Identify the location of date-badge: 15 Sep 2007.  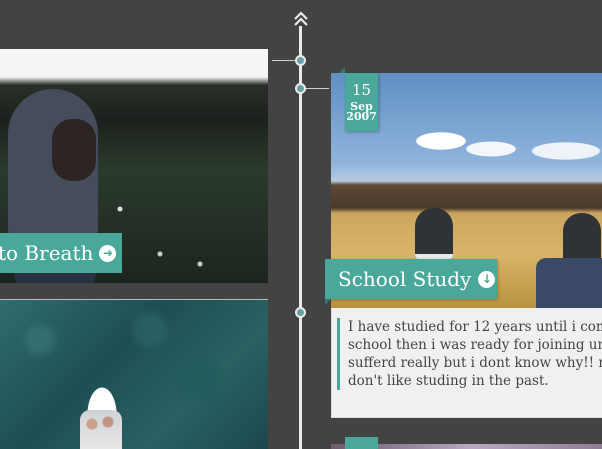
(358, 99).